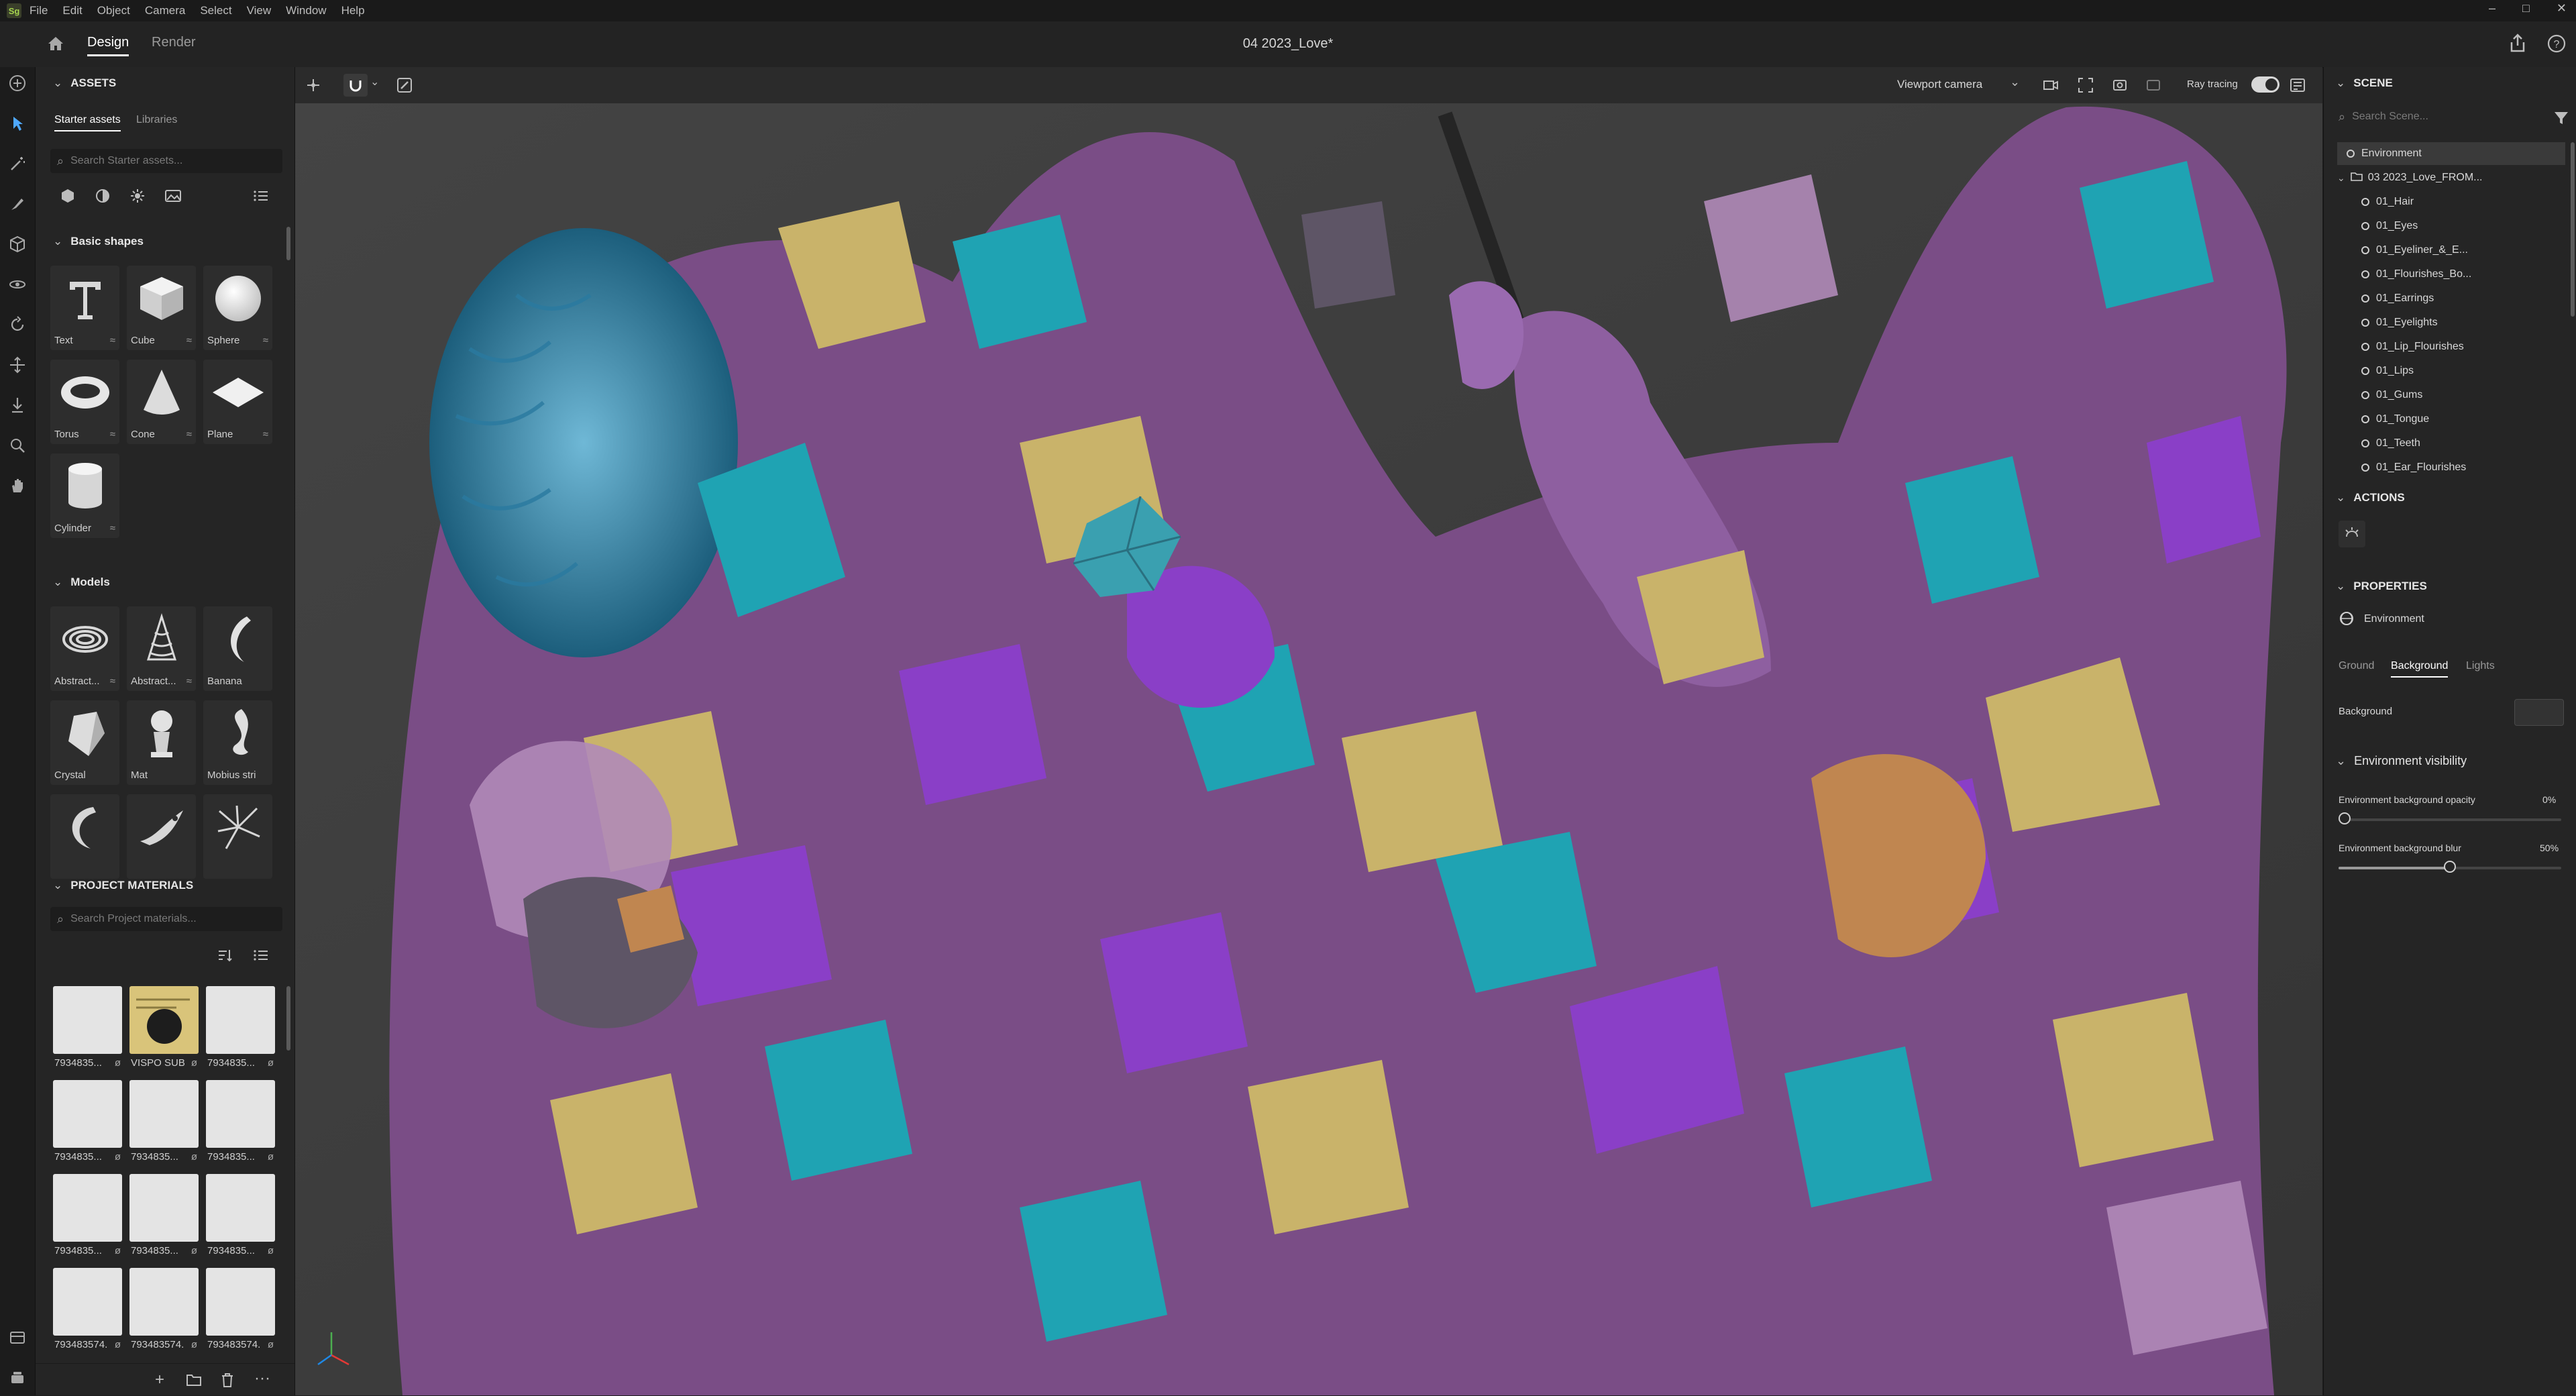 This screenshot has width=2576, height=1396. What do you see at coordinates (2539, 712) in the screenshot?
I see `background-color-swatch` at bounding box center [2539, 712].